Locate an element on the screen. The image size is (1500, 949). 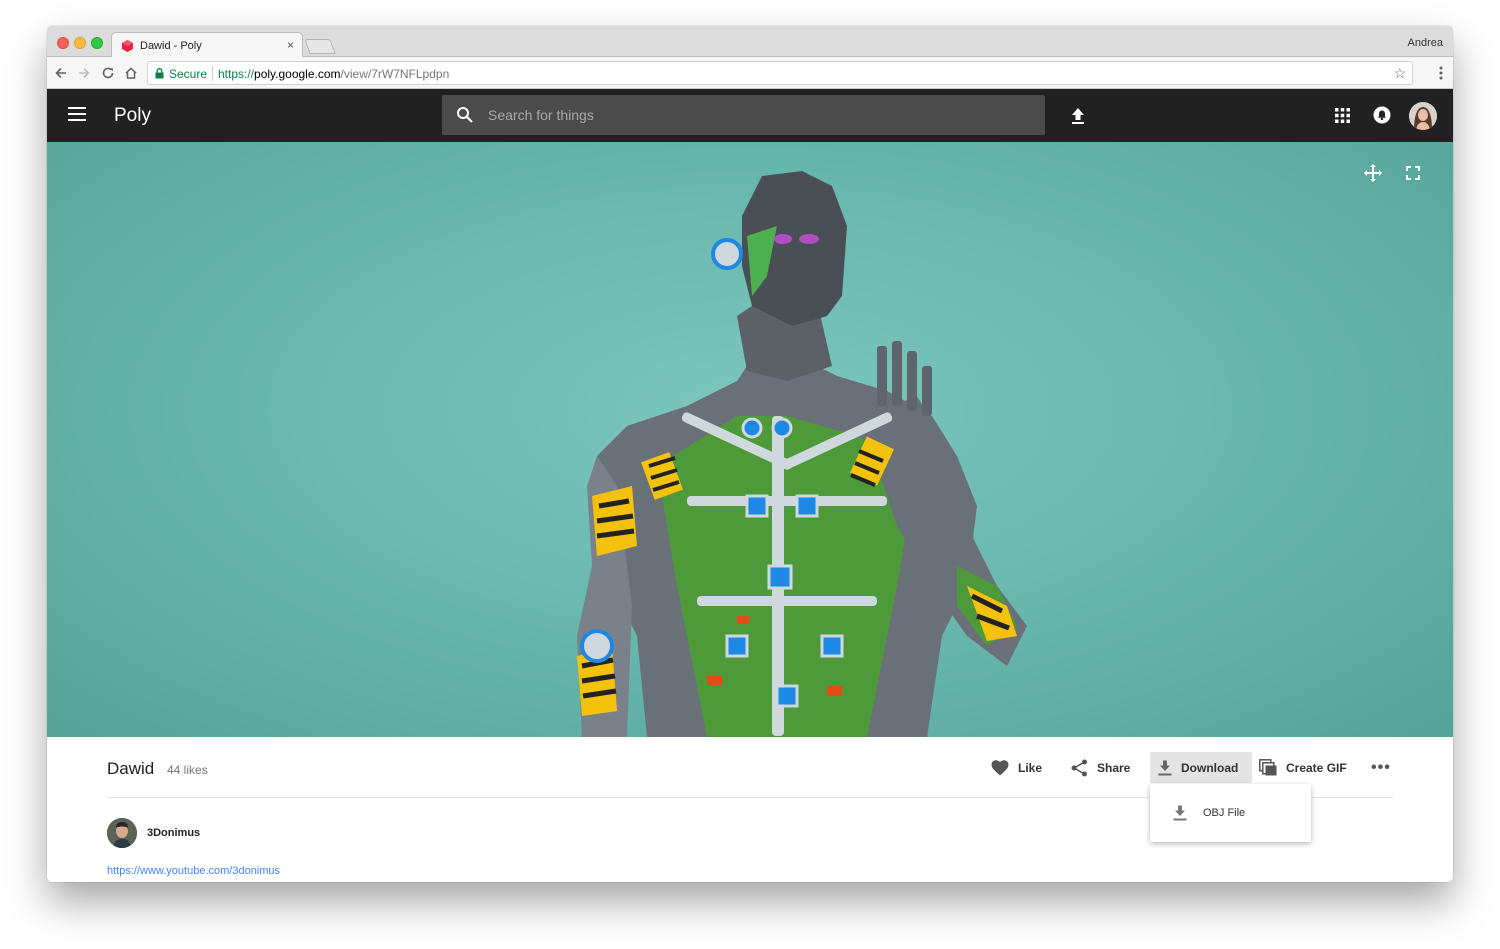
like-button: Like is located at coordinates (1016, 767).